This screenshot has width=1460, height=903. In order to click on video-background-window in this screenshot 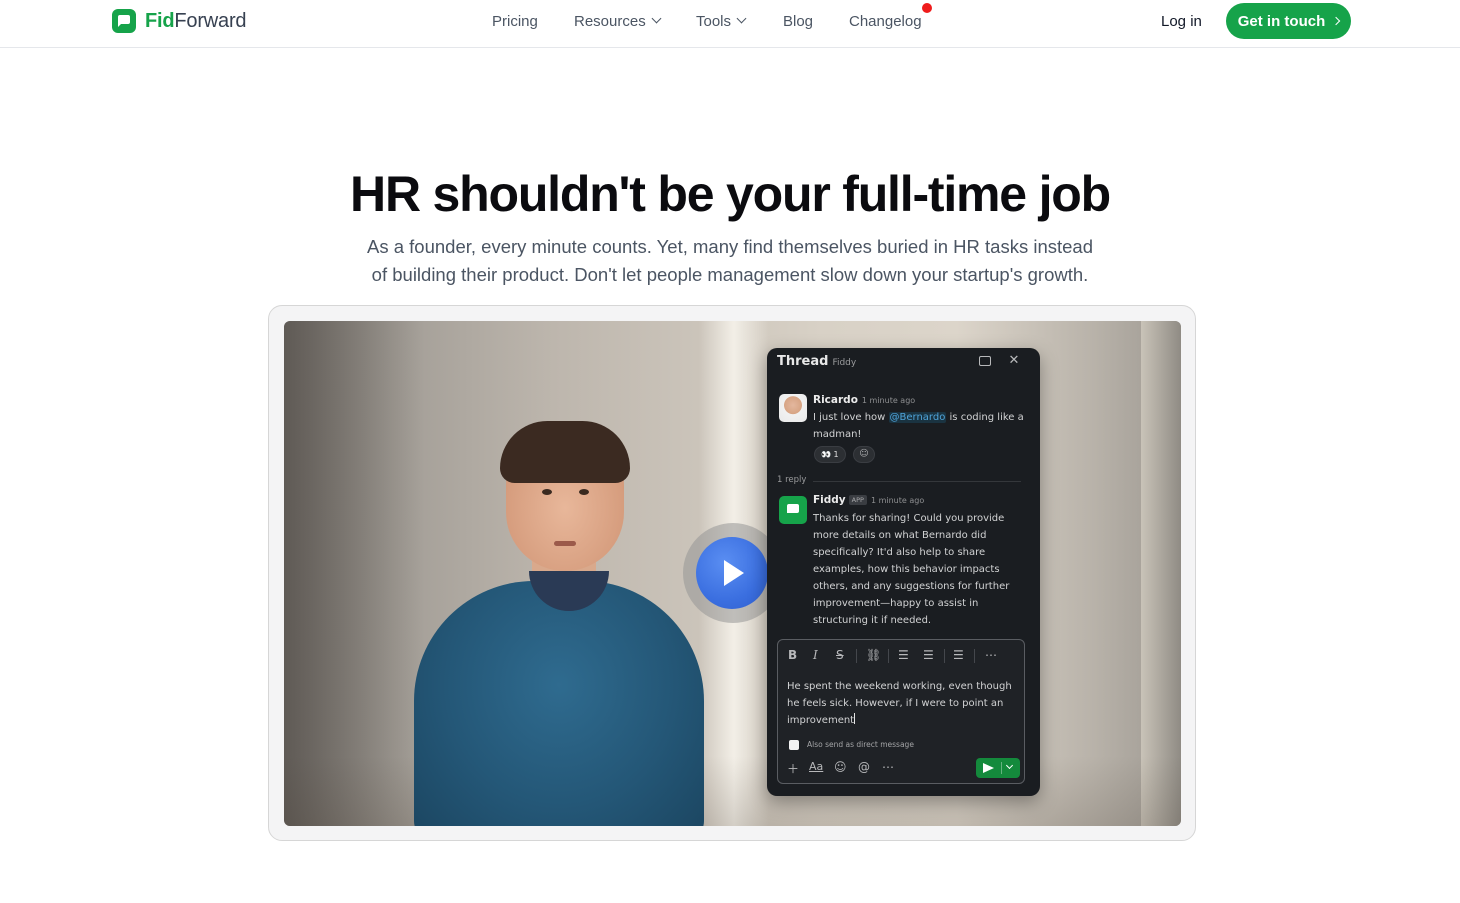, I will do `click(1161, 573)`.